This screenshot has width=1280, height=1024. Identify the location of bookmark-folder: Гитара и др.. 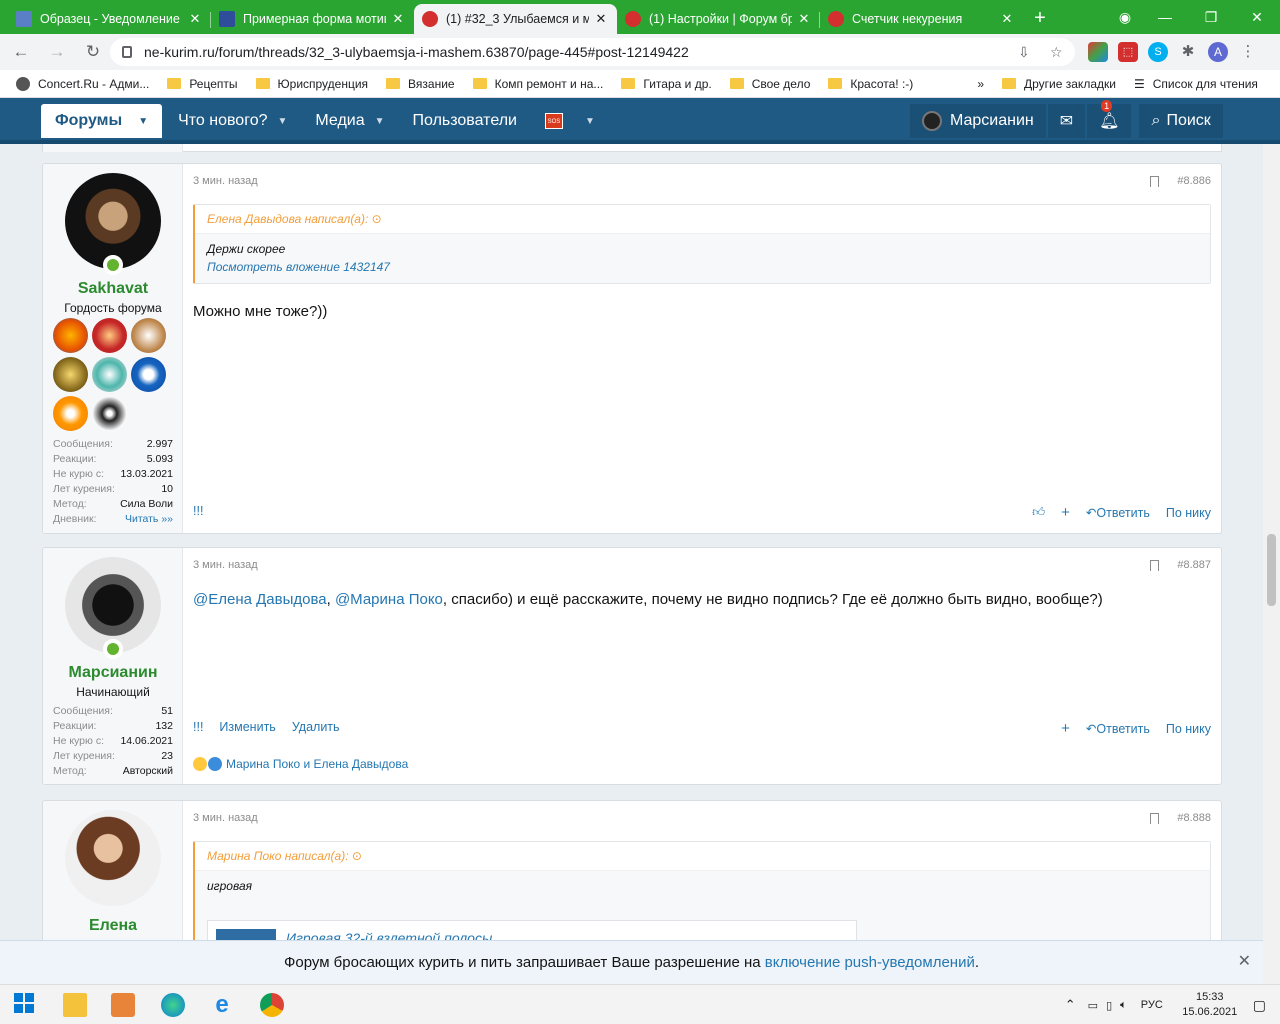
(666, 84).